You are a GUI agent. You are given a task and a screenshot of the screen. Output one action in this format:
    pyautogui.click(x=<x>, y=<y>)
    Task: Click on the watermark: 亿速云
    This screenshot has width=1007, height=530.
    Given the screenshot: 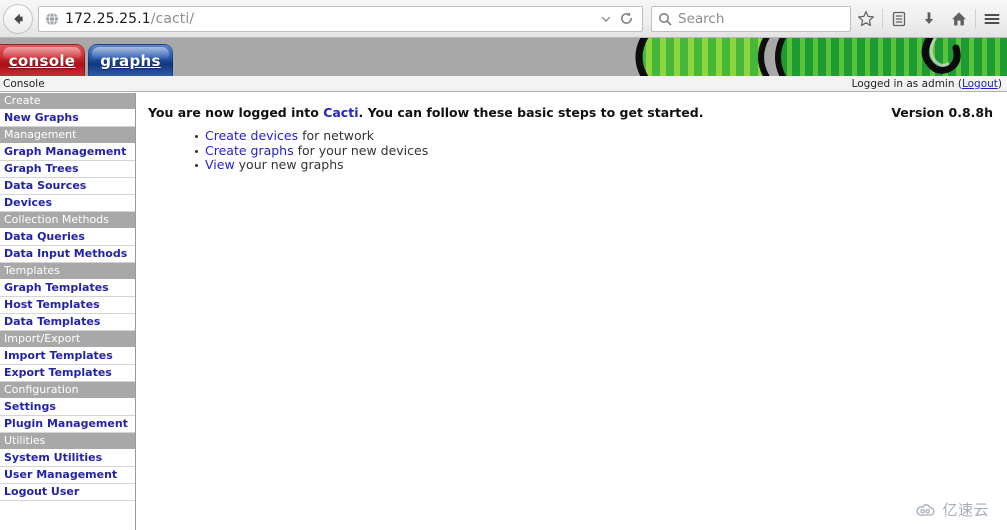 What is the action you would take?
    pyautogui.click(x=952, y=509)
    